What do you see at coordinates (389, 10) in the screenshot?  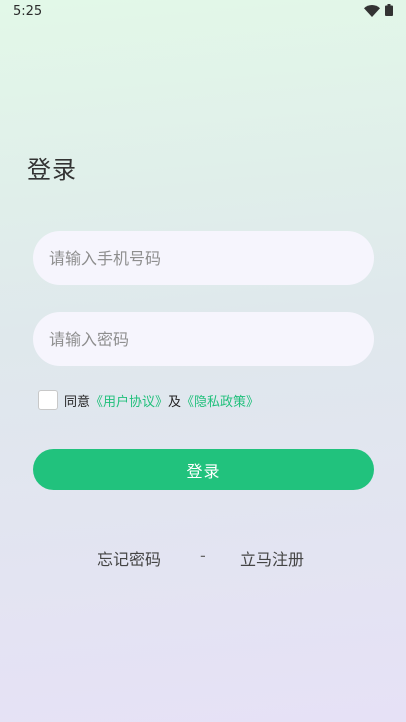 I see `battery-icon` at bounding box center [389, 10].